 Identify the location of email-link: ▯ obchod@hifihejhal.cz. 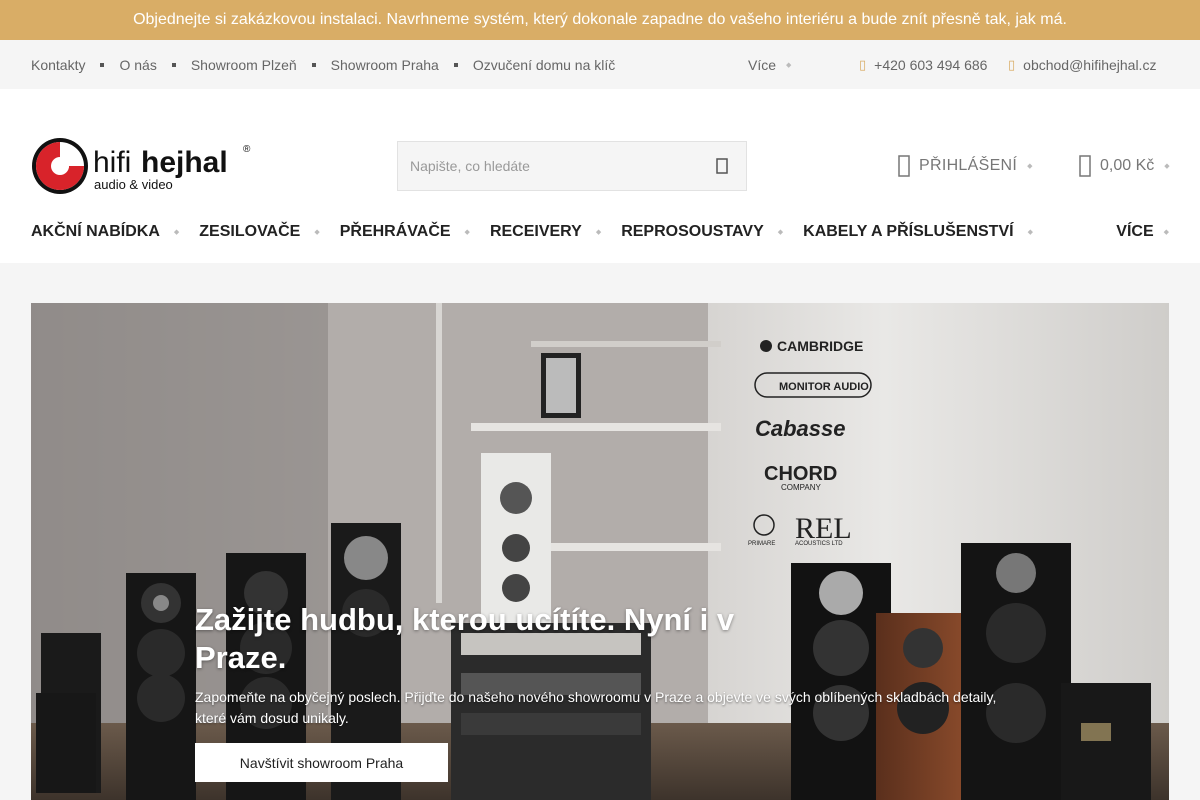
(1082, 64).